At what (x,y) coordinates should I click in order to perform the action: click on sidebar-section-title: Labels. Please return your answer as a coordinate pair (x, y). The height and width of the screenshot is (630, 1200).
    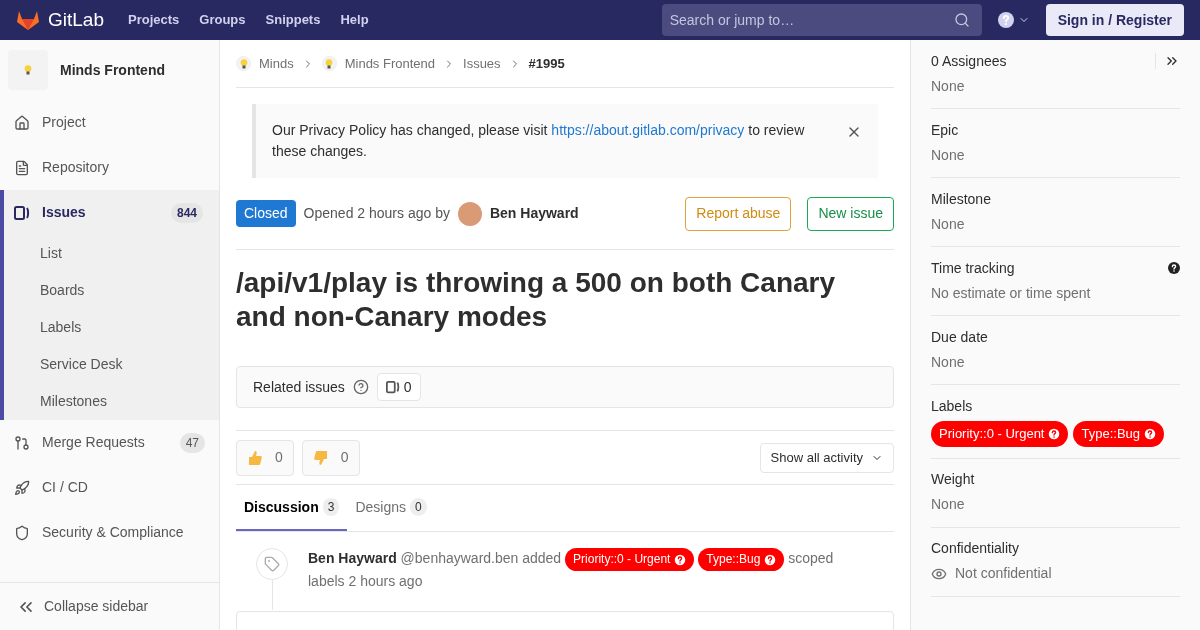
    Looking at the image, I should click on (952, 406).